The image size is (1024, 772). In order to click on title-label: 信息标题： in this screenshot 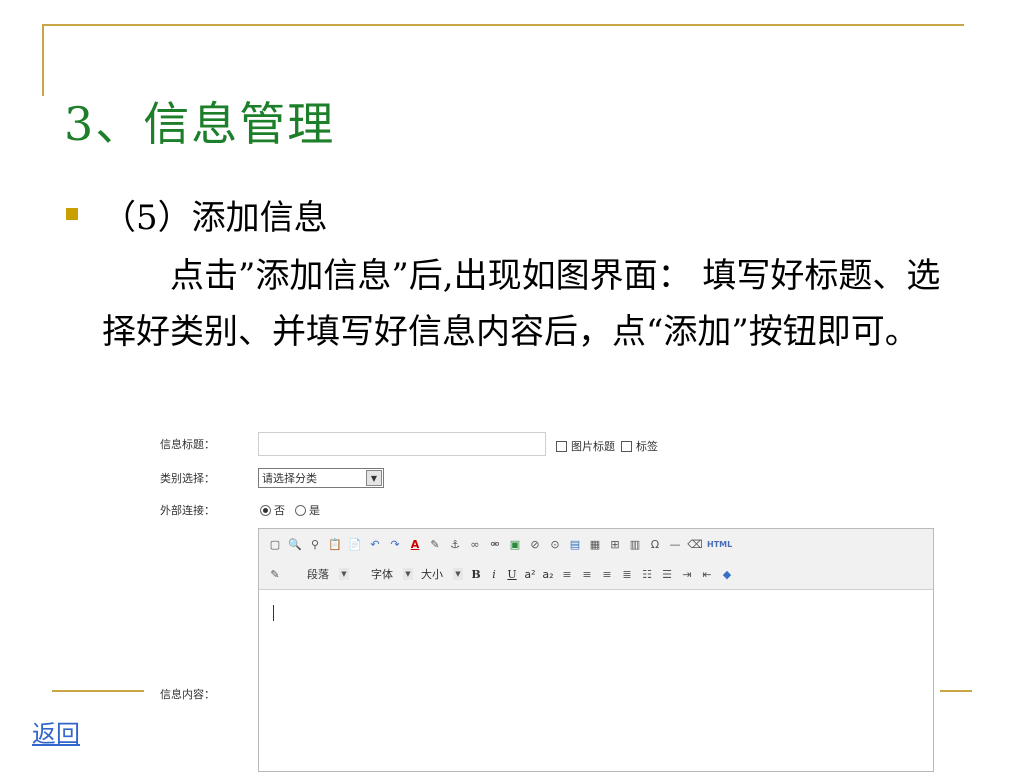, I will do `click(187, 444)`.